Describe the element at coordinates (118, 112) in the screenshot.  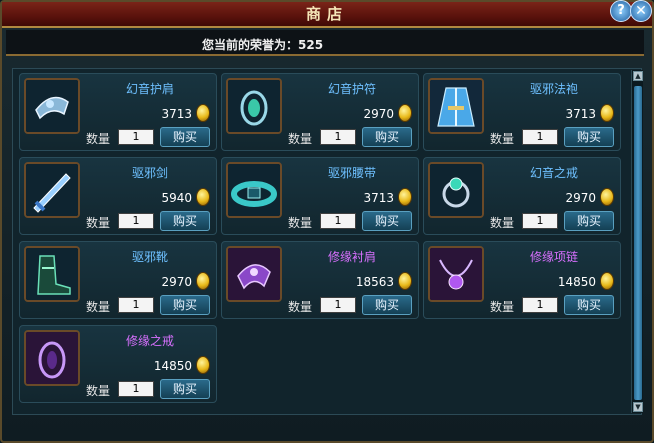
I see `shop-item: 幻音护肩 3713 数量 1 购买` at that location.